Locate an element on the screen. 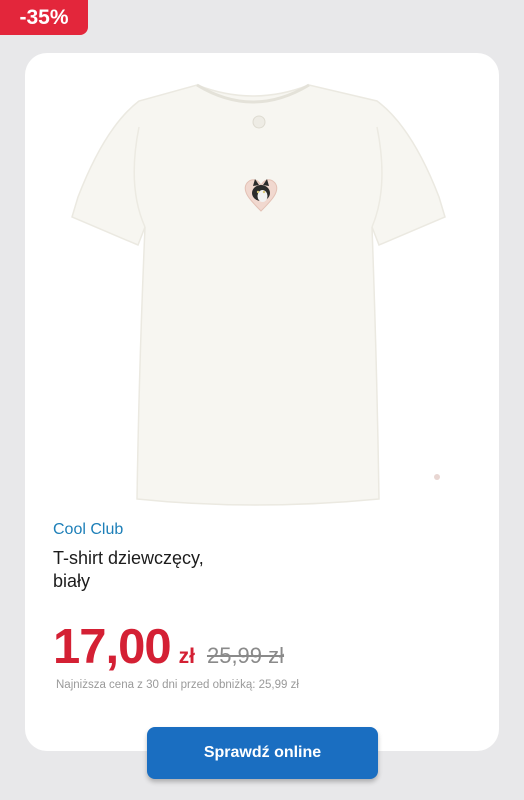 This screenshot has width=524, height=800. product-title-line1: T-shirt dziewczęcy, is located at coordinates (128, 558).